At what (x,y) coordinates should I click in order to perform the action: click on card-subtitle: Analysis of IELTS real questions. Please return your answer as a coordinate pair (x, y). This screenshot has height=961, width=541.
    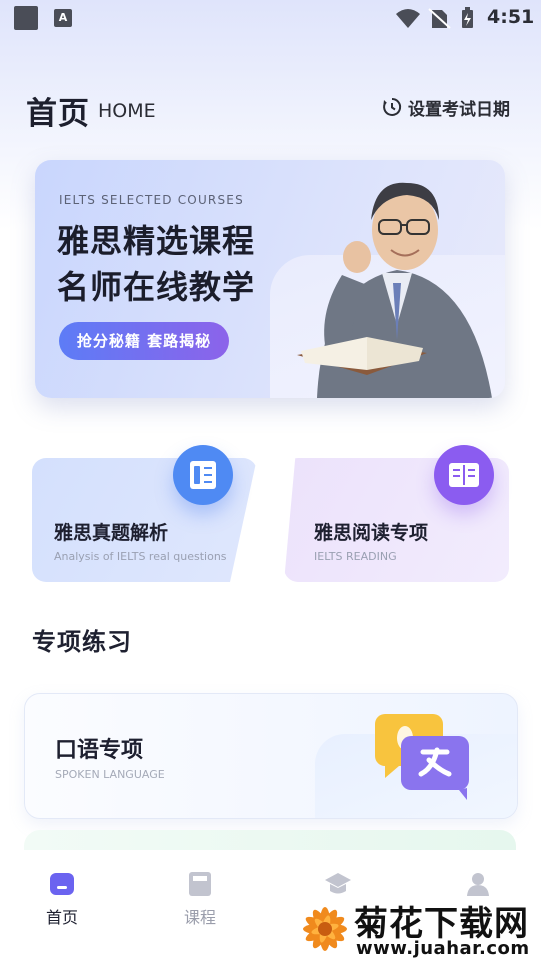
    Looking at the image, I should click on (140, 556).